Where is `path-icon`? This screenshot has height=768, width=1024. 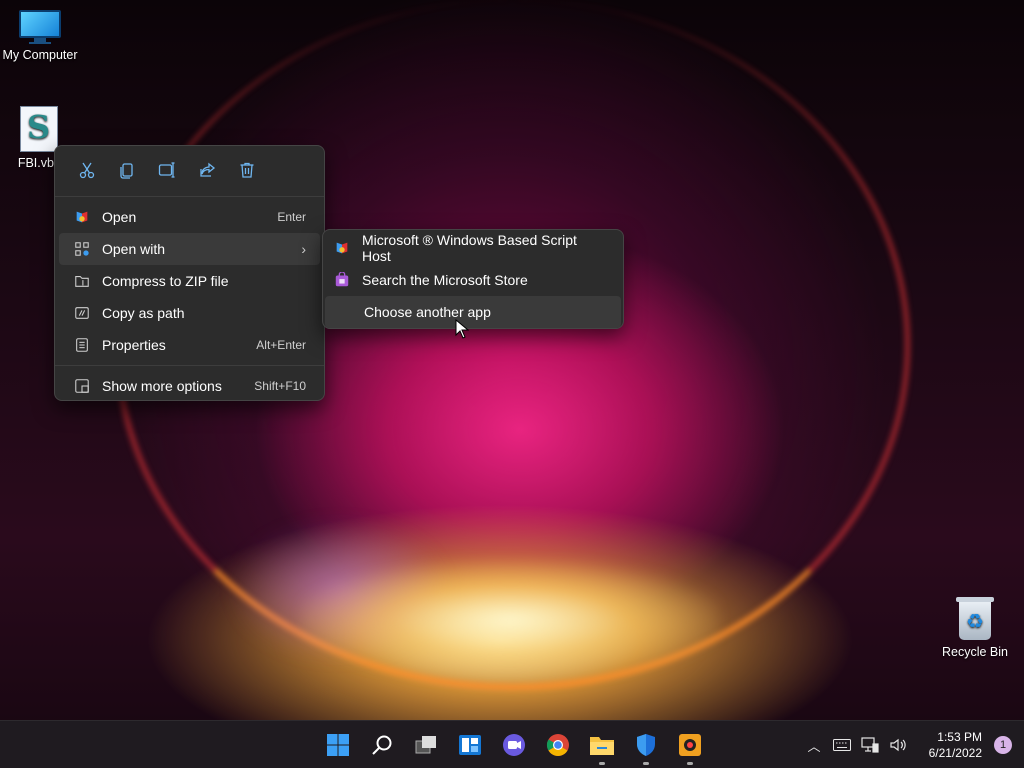 path-icon is located at coordinates (82, 313).